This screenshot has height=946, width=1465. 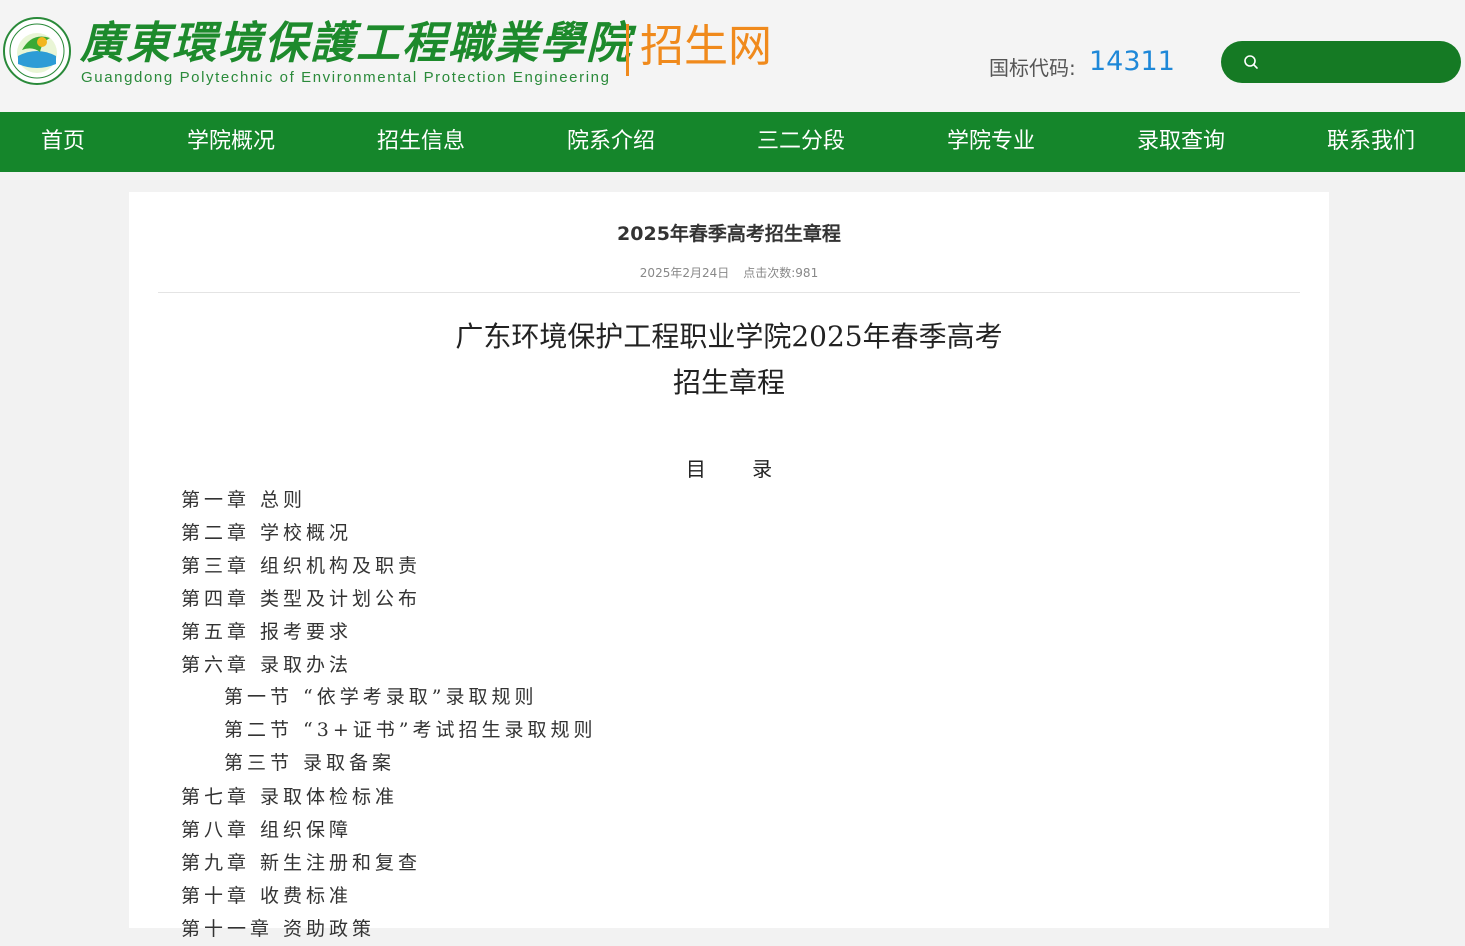 I want to click on article-meta: 2025年2月24日 点击次数:981, so click(x=729, y=272).